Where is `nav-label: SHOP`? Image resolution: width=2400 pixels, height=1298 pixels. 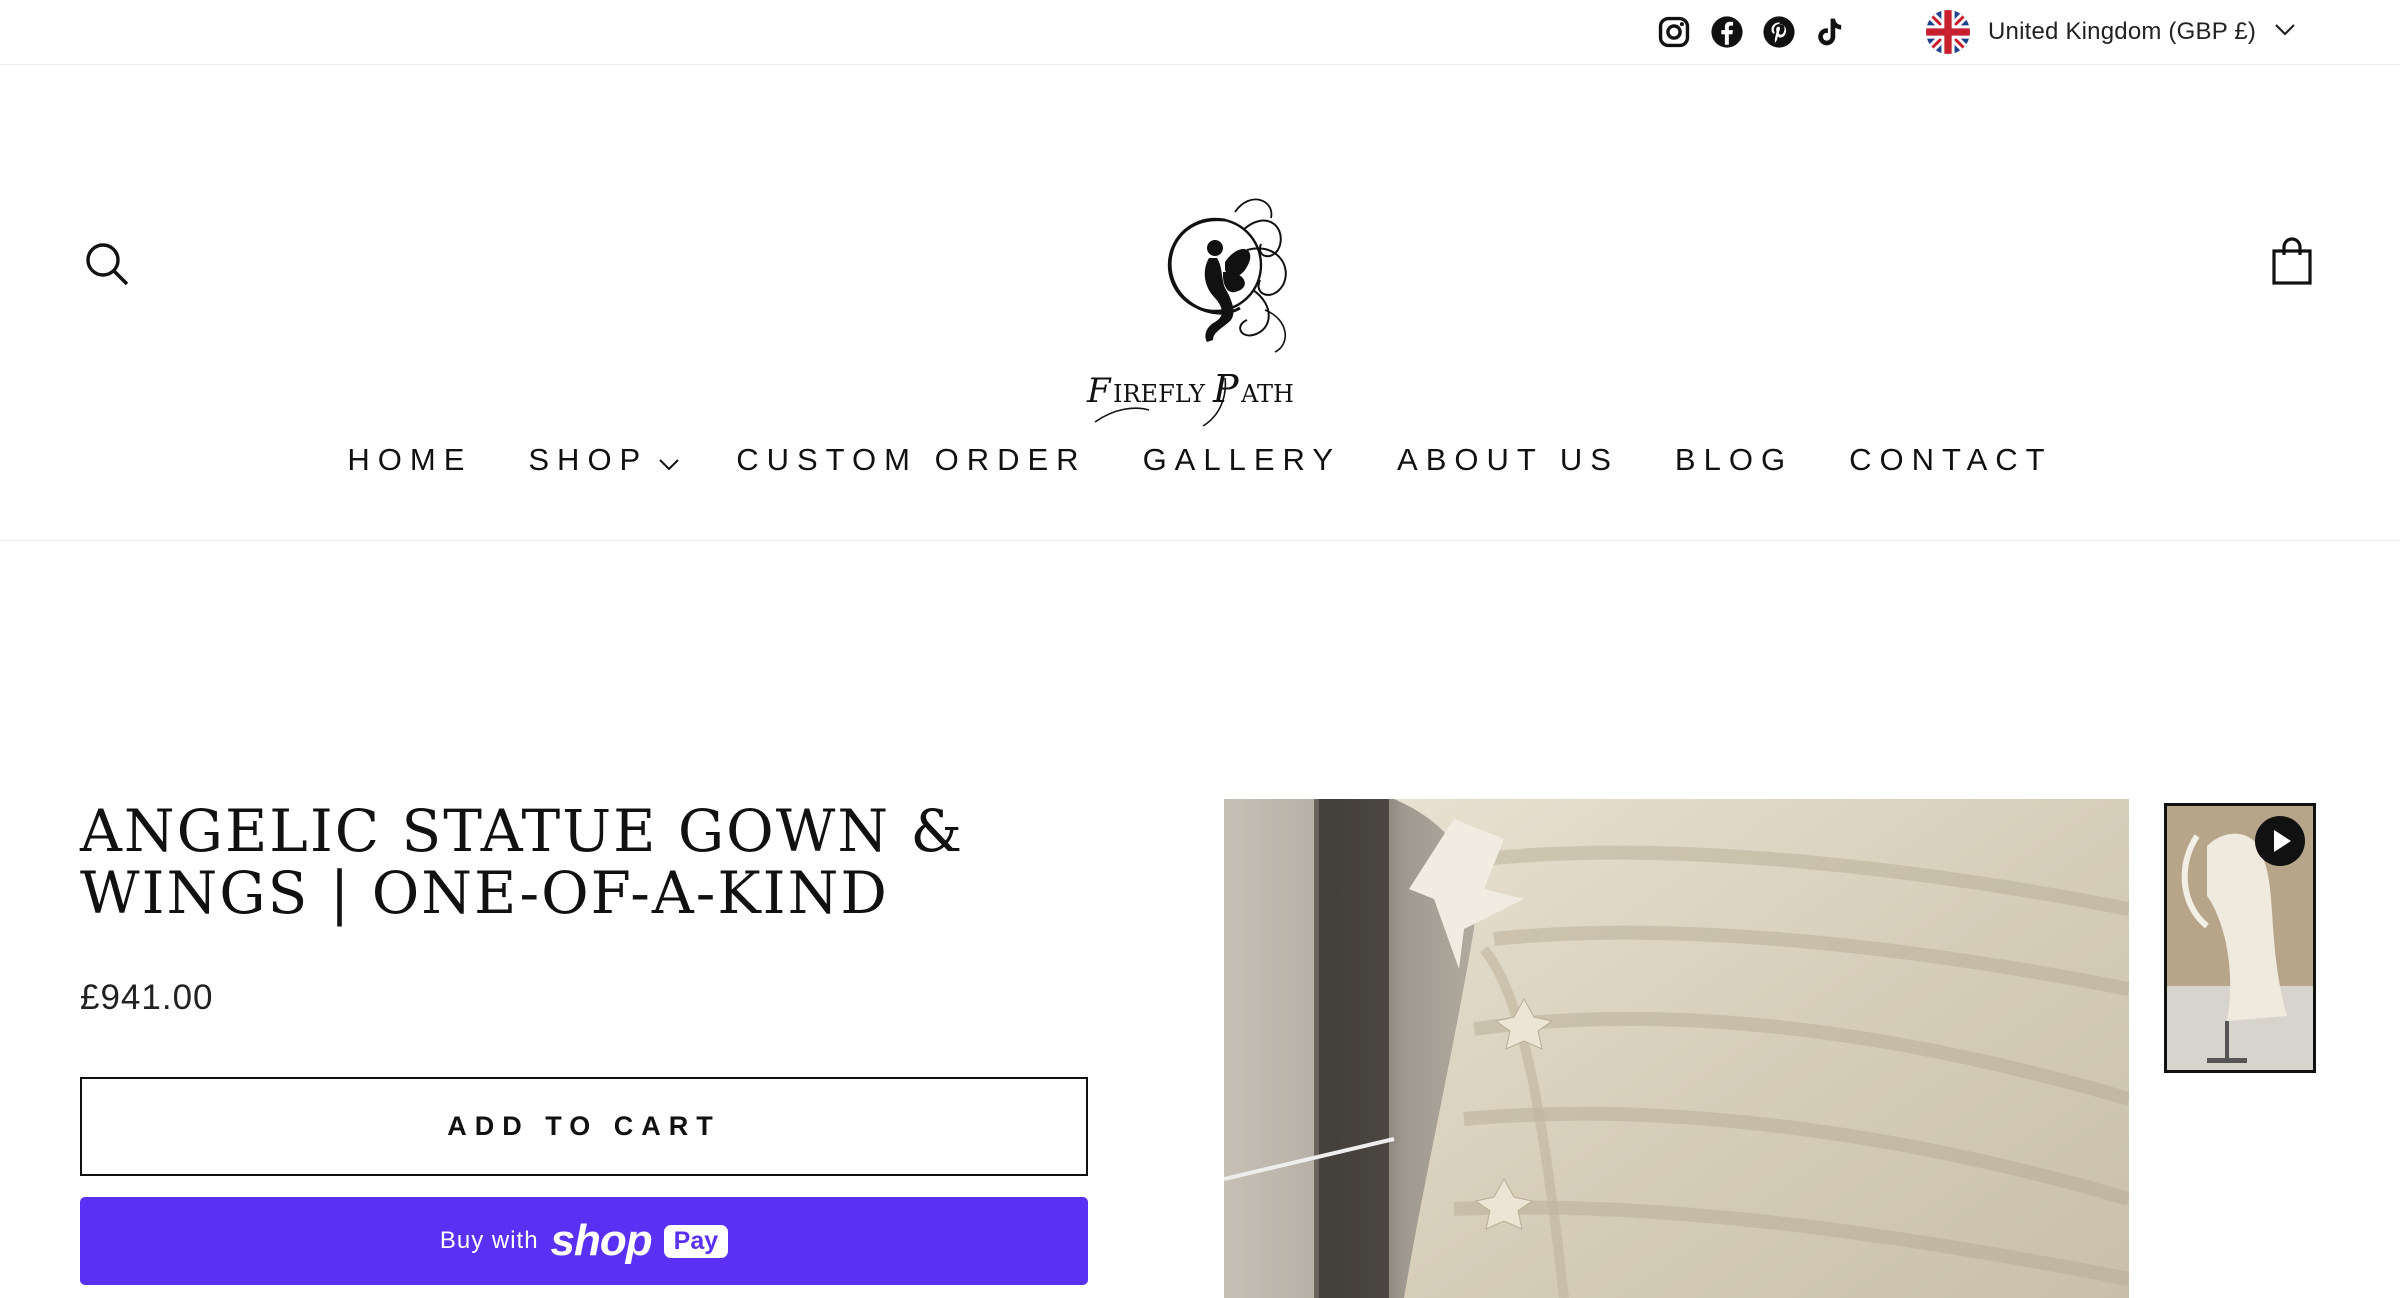
nav-label: SHOP is located at coordinates (588, 459).